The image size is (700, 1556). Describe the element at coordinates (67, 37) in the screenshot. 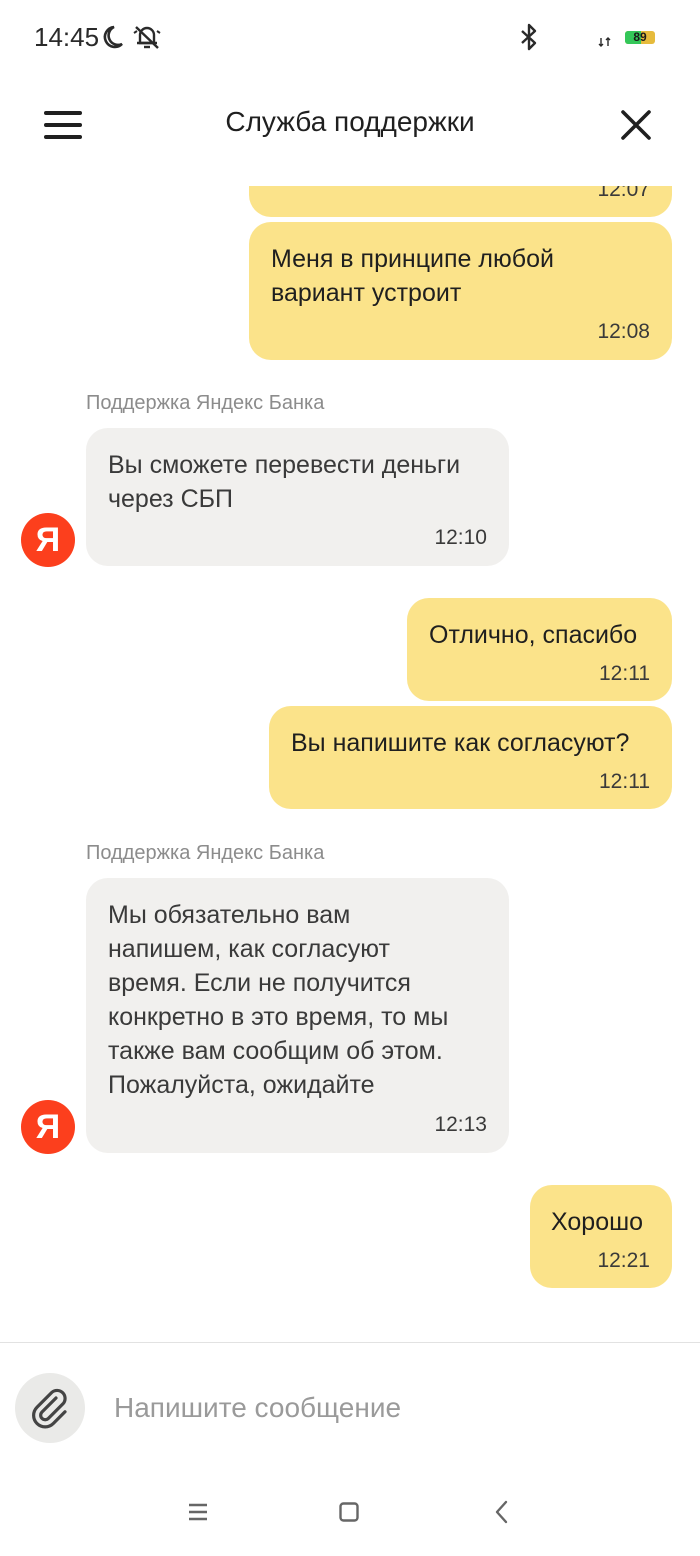

I see `status-time: 14:45` at that location.